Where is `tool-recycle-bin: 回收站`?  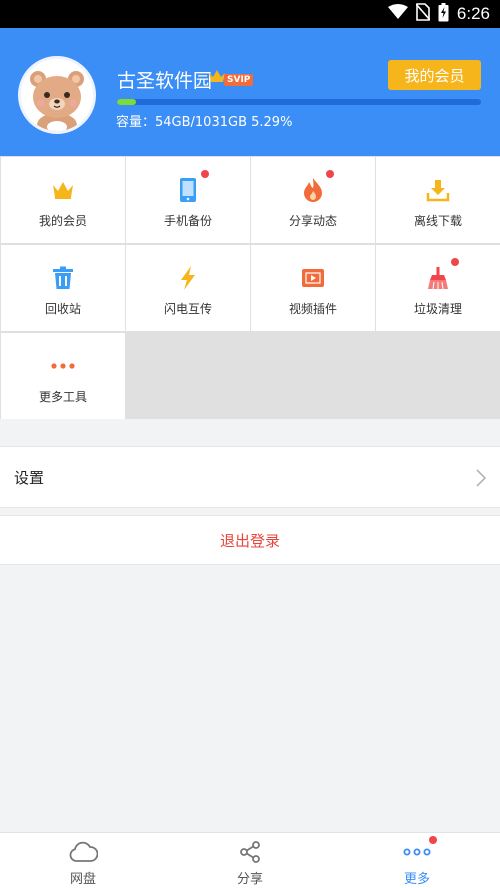
tool-recycle-bin: 回收站 is located at coordinates (63, 288).